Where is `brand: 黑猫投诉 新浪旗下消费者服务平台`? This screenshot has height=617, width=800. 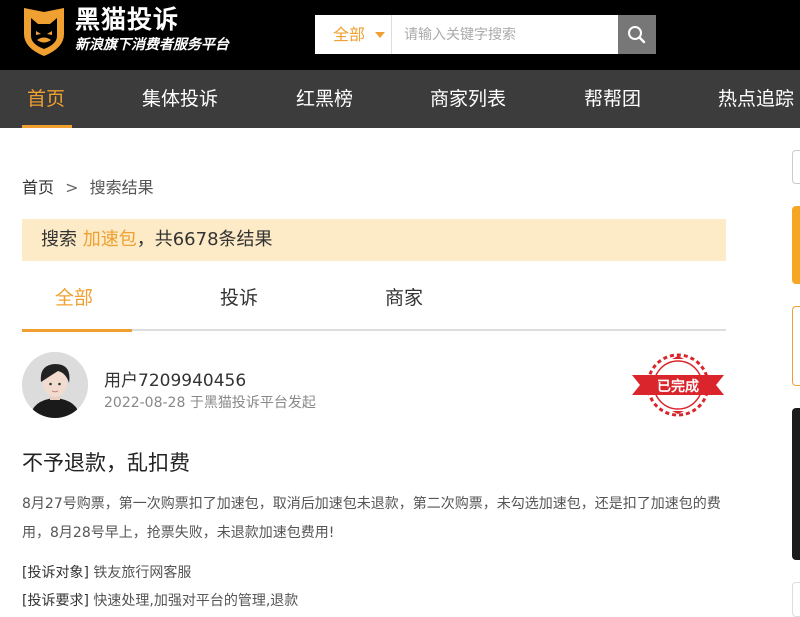 brand: 黑猫投诉 新浪旗下消费者服务平台 is located at coordinates (152, 29).